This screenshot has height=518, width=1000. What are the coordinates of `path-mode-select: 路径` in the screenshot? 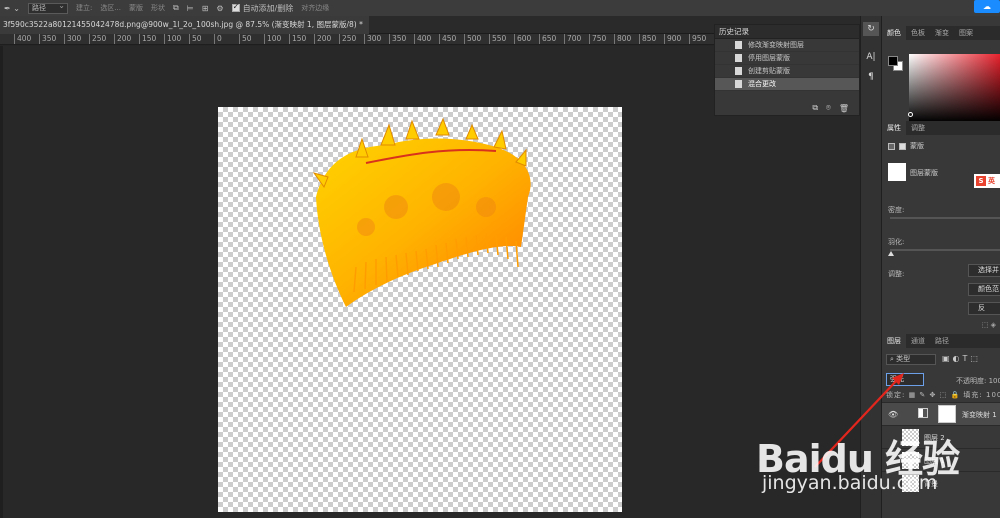 It's located at (47, 7).